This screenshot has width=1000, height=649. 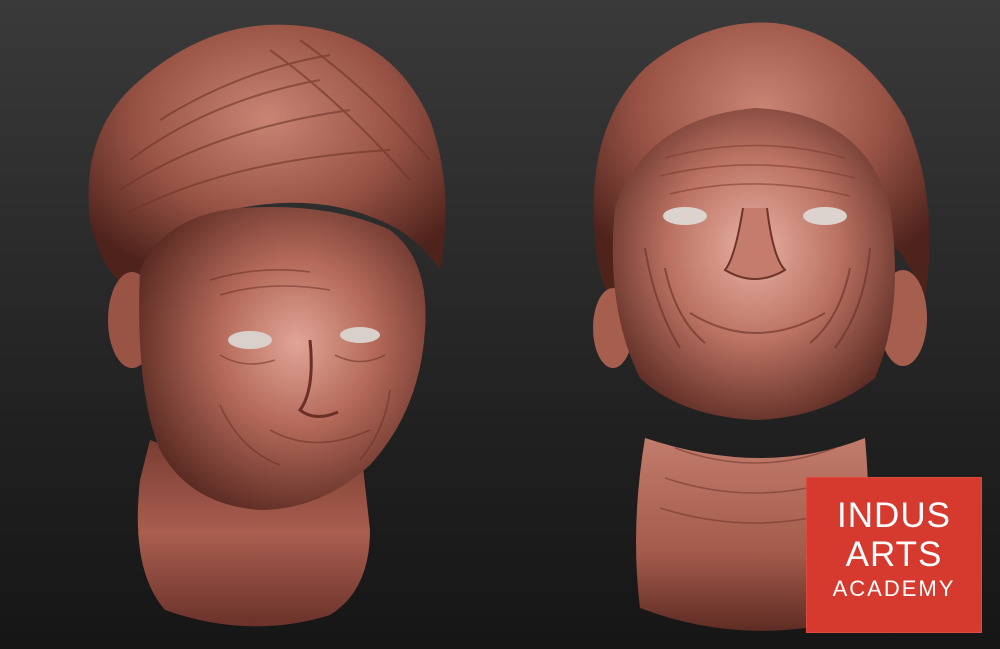 What do you see at coordinates (894, 515) in the screenshot?
I see `logo-line-indus: INDUS` at bounding box center [894, 515].